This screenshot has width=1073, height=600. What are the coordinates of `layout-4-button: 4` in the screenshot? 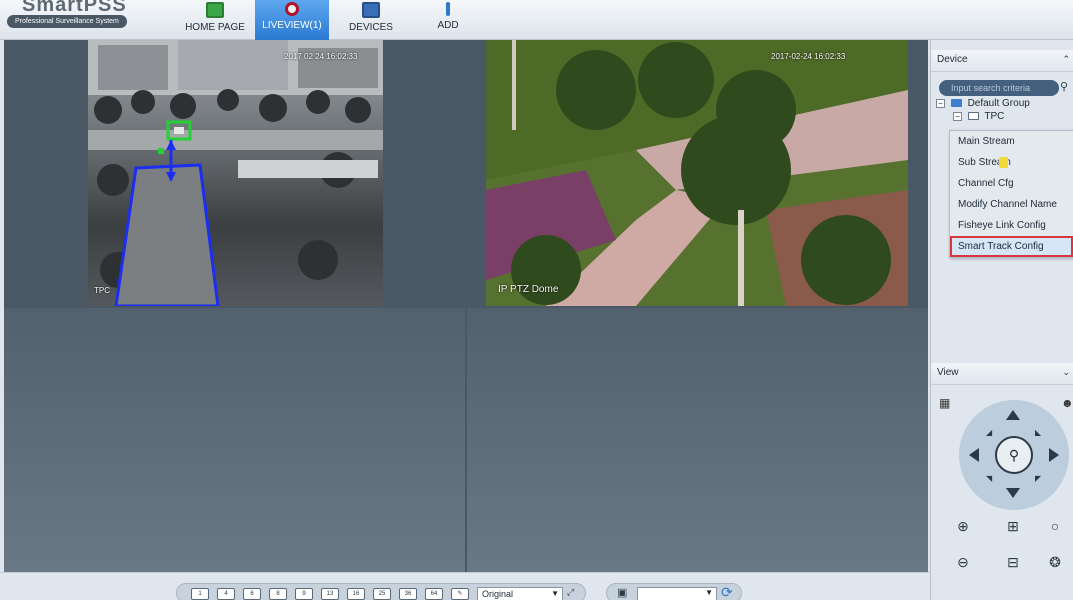 It's located at (226, 594).